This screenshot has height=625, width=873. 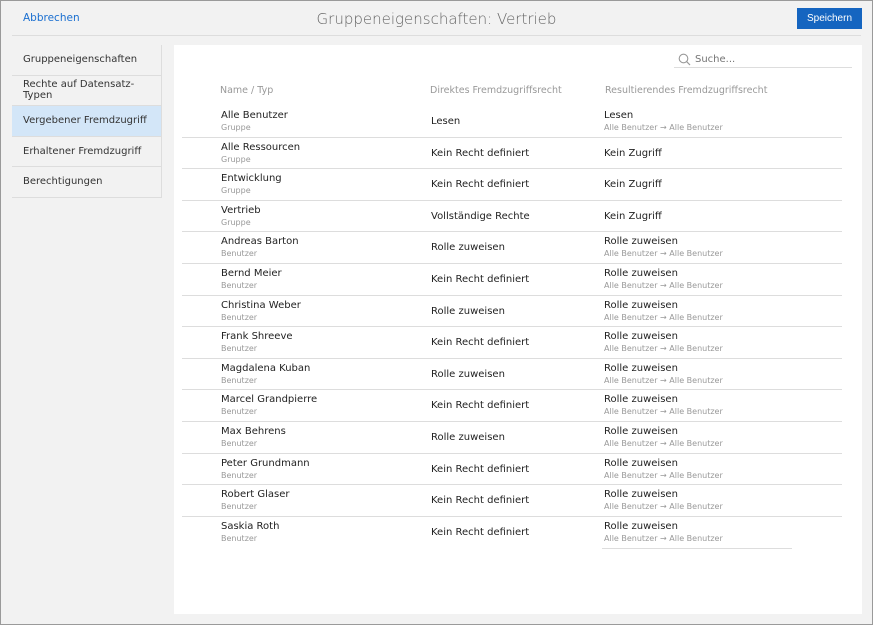 I want to click on name-cell: Peter Grundmann Benutzer, so click(x=265, y=469).